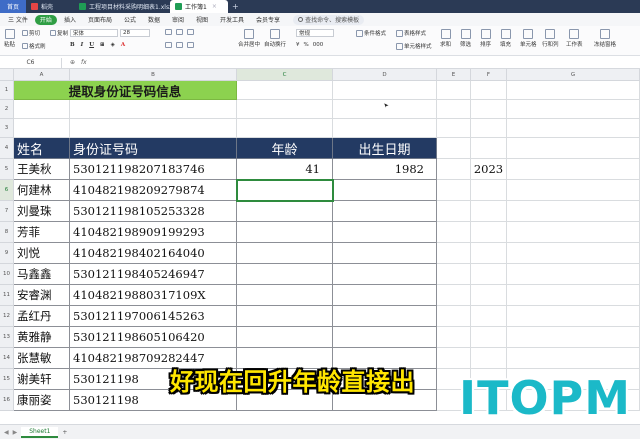 This screenshot has width=640, height=439. Describe the element at coordinates (45, 19) in the screenshot. I see `menu-item-1: 开始` at that location.